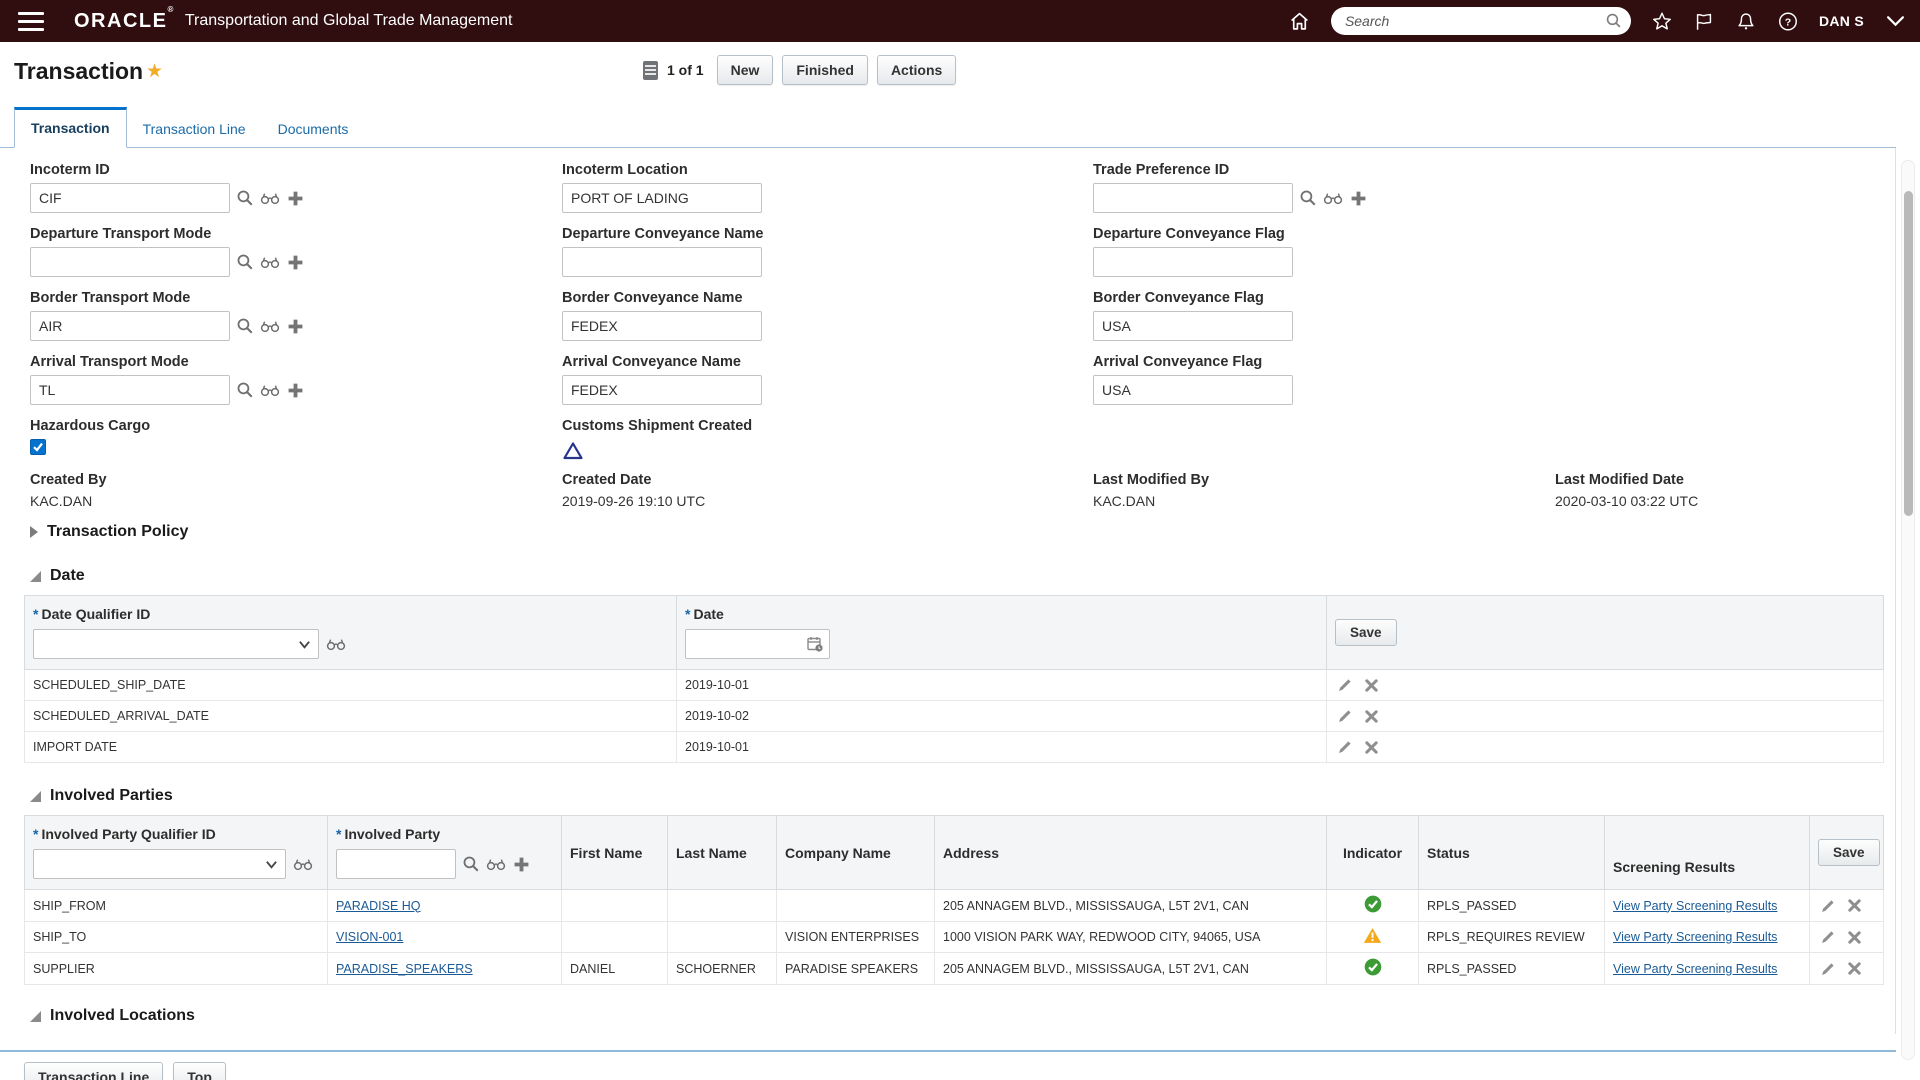 The width and height of the screenshot is (1920, 1080). Describe the element at coordinates (130, 198) in the screenshot. I see `incoterm-id-input` at that location.